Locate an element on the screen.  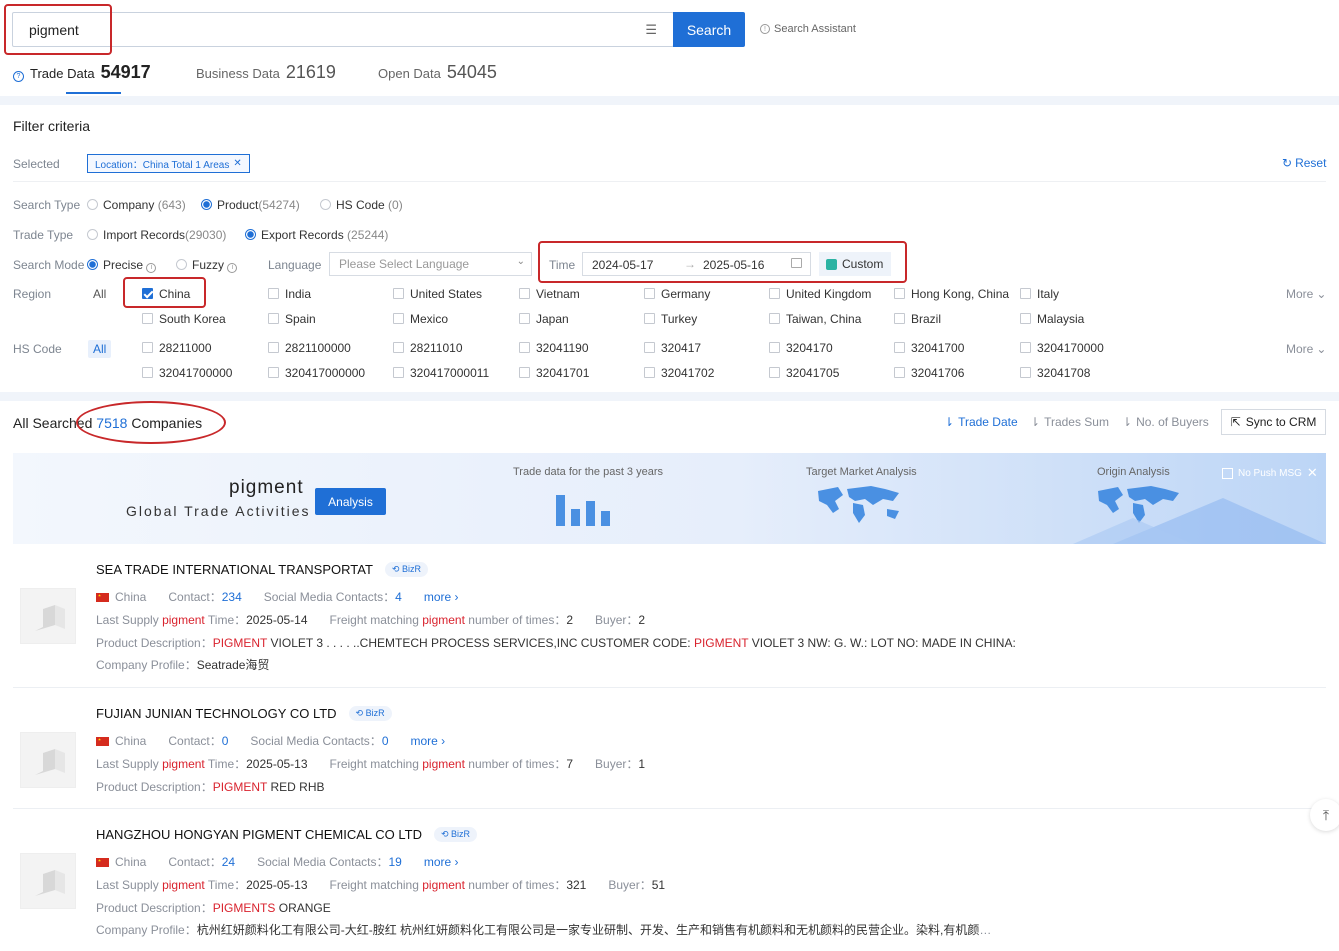
search-type-company: Company (643) is located at coordinates (136, 205).